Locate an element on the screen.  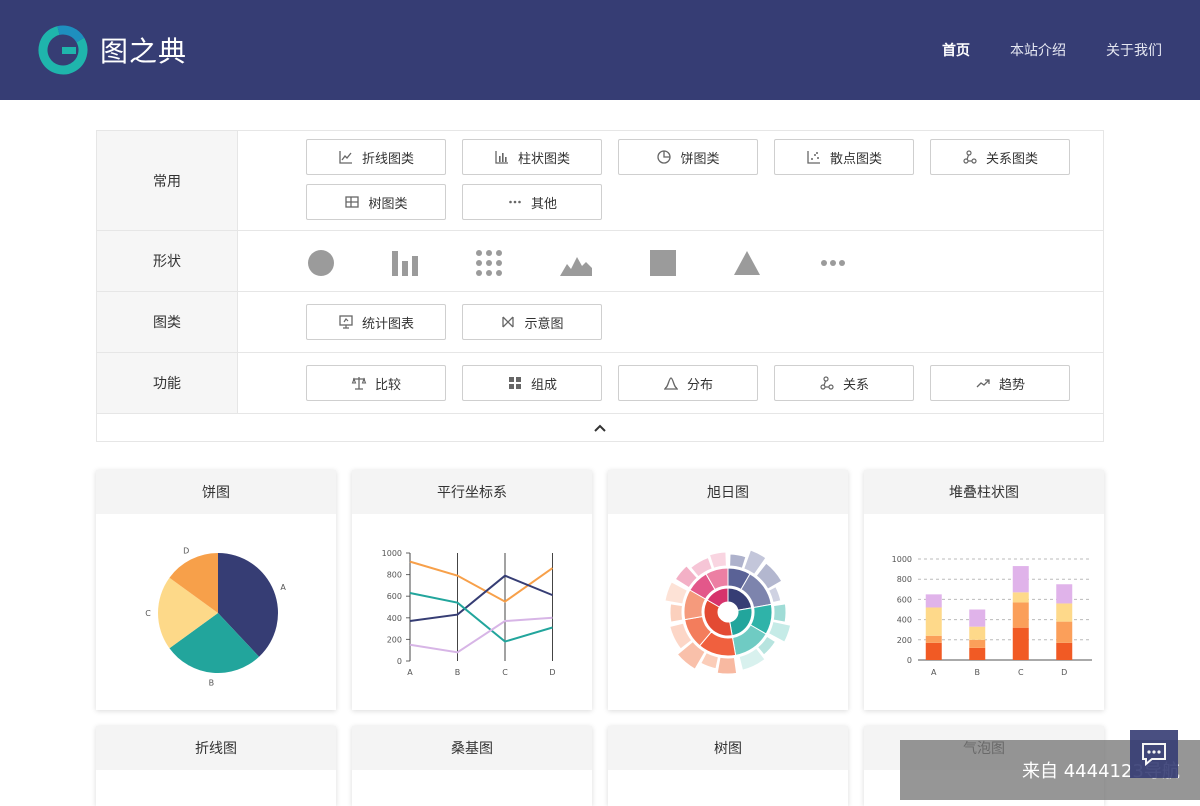
x-tick-label: A is located at coordinates (934, 672).